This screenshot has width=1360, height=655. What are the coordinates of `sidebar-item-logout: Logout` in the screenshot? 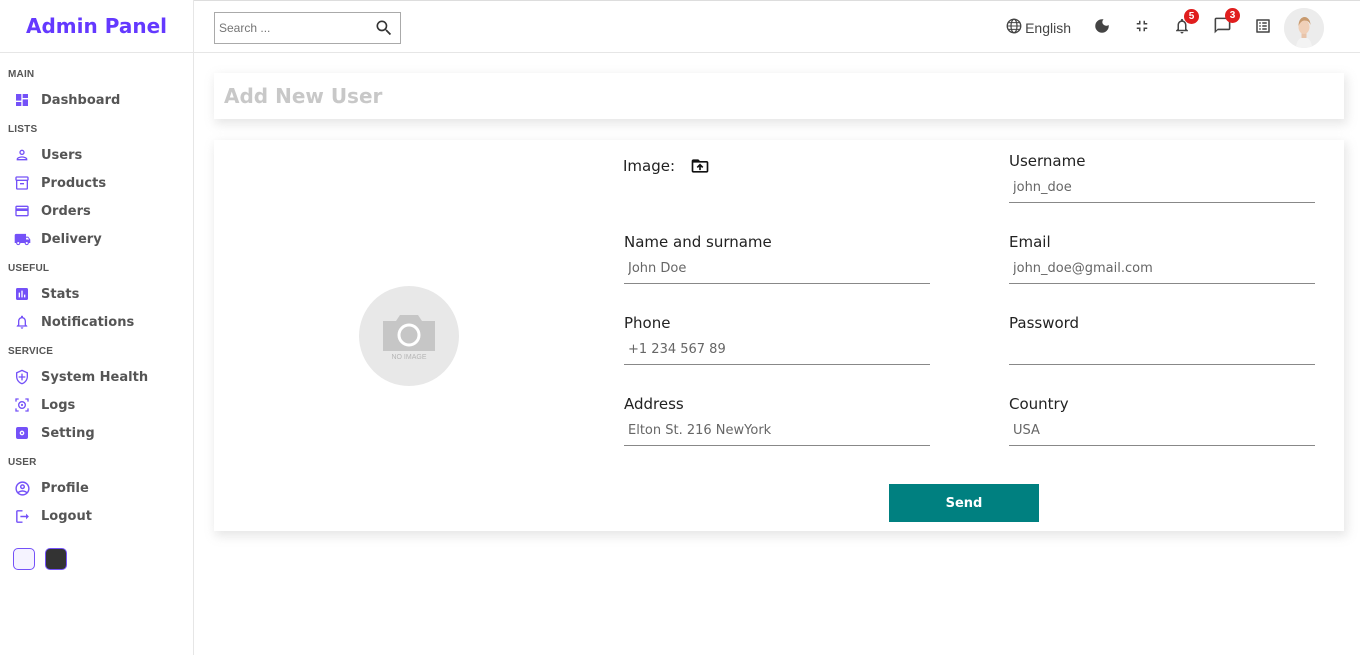 It's located at (100, 516).